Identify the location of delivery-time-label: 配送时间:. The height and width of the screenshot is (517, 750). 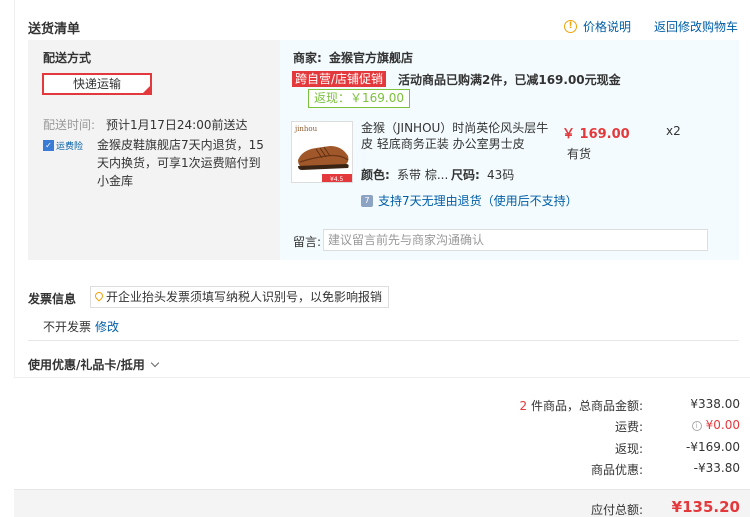
(69, 125).